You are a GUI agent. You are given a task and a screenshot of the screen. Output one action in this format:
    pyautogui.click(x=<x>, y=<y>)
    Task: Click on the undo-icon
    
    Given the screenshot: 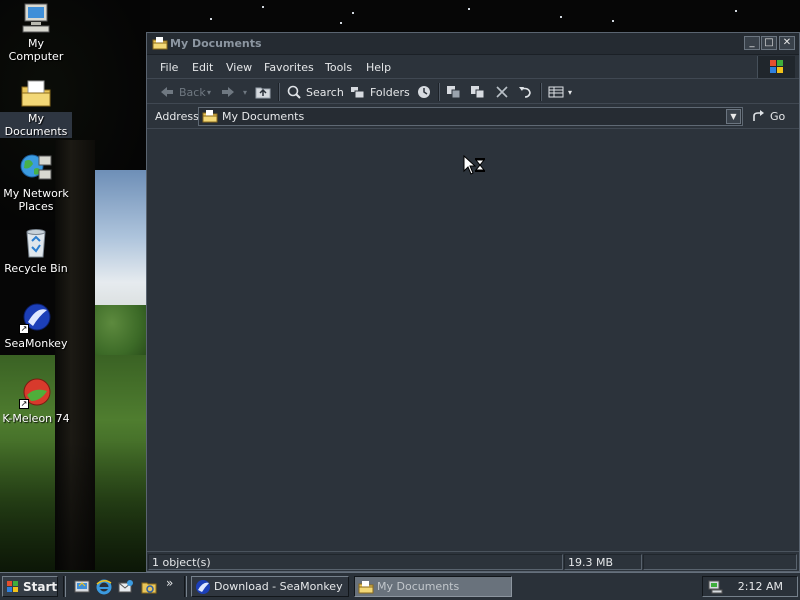 What is the action you would take?
    pyautogui.click(x=525, y=92)
    